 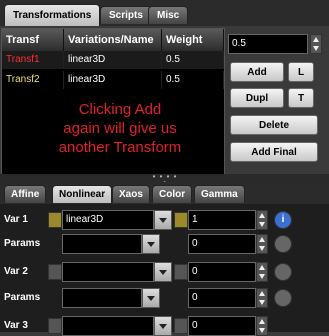 I want to click on var1-value-toggle-icon, so click(x=181, y=220).